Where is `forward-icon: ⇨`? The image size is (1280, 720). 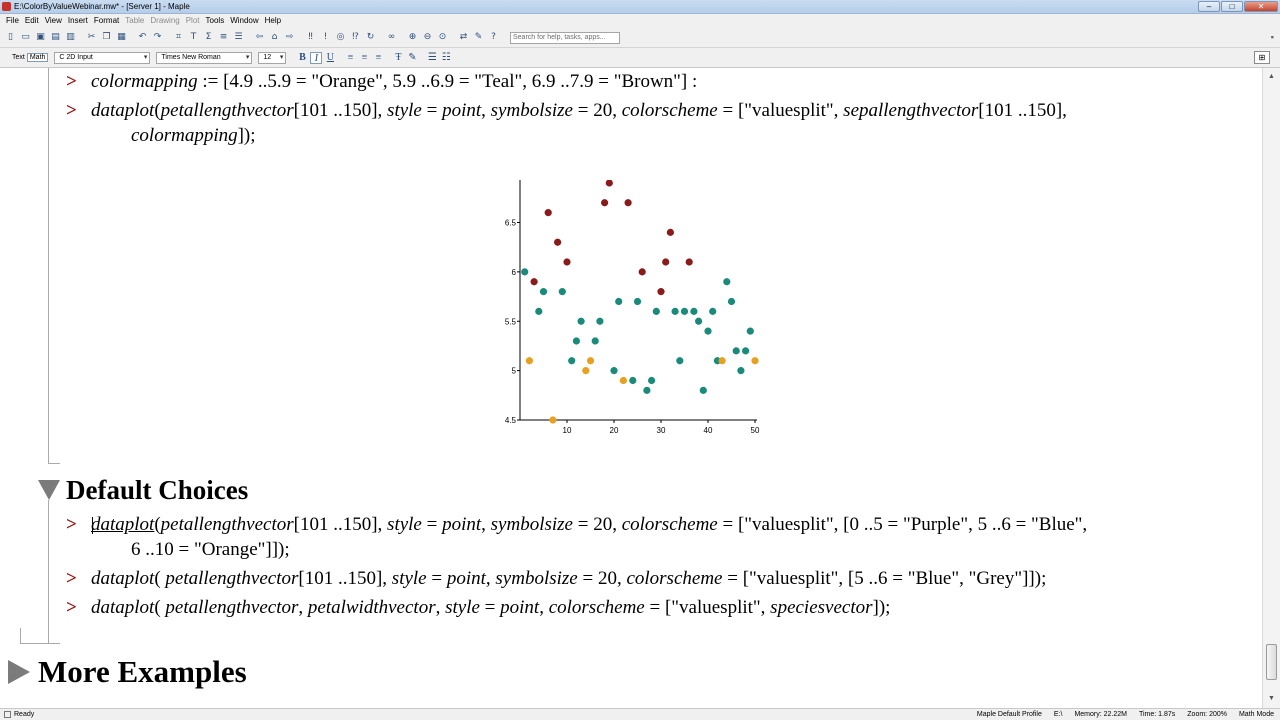 forward-icon: ⇨ is located at coordinates (289, 37).